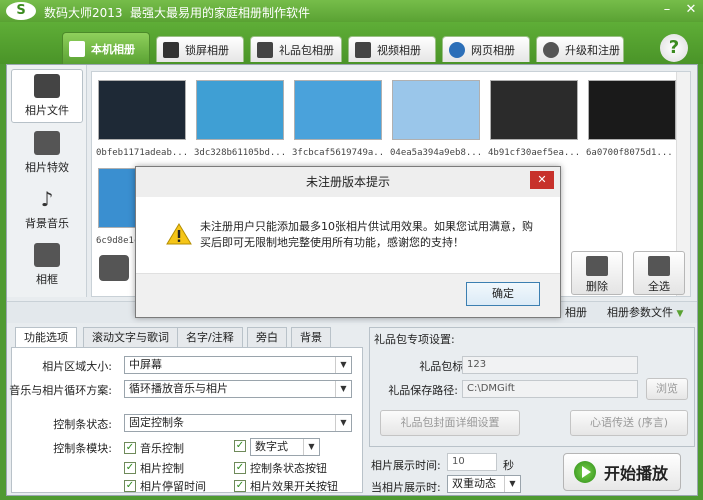  What do you see at coordinates (238, 365) in the screenshot?
I see `area-size-select: 中屏幕 ▼` at bounding box center [238, 365].